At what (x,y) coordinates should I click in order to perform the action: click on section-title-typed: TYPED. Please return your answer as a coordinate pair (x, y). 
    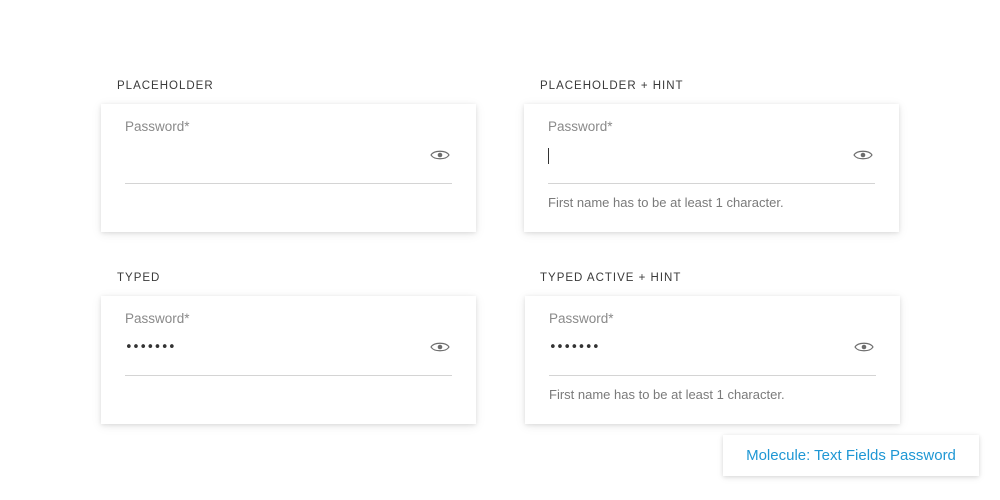
    Looking at the image, I should click on (139, 278).